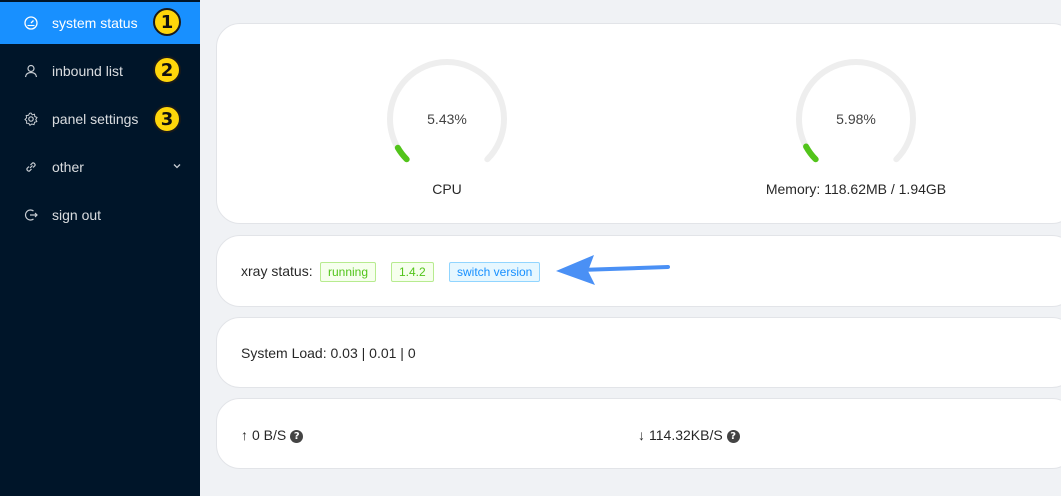 The image size is (1061, 496). I want to click on memory-label: Memory: 118.62MB / 1.94GB, so click(856, 189).